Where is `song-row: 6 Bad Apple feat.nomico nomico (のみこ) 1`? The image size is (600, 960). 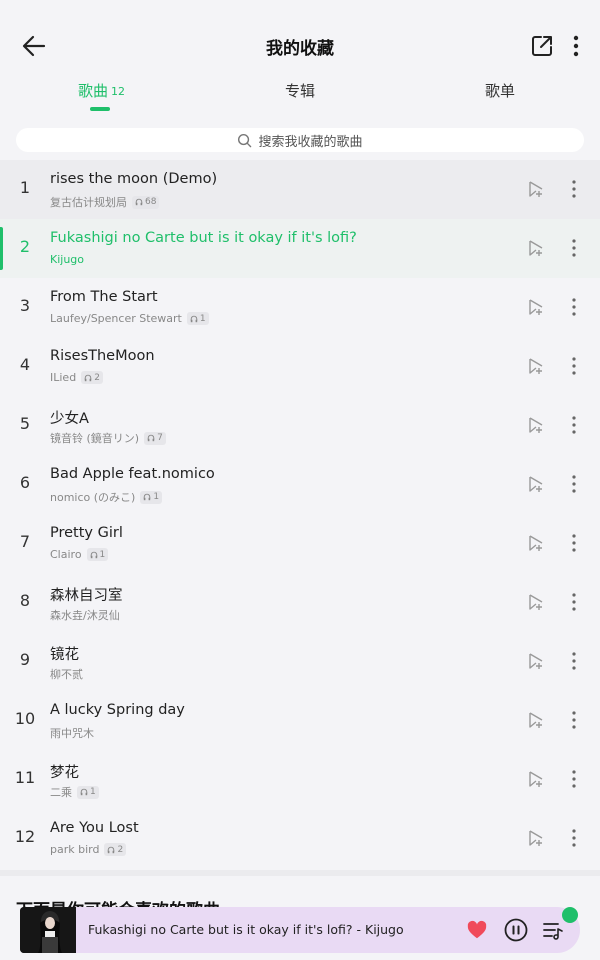
song-row: 6 Bad Apple feat.nomico nomico (のみこ) 1 is located at coordinates (300, 484).